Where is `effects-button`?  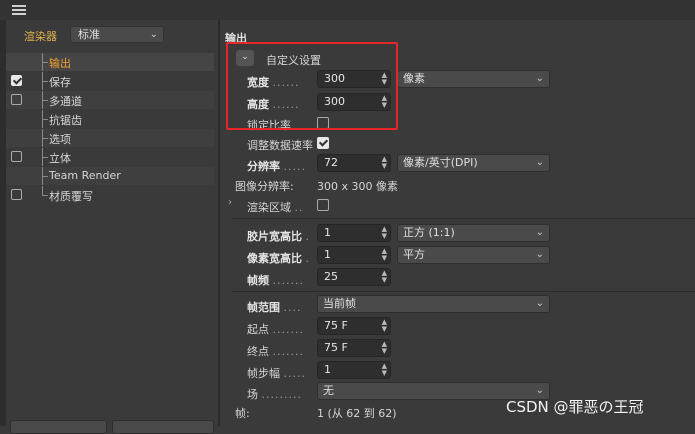
effects-button is located at coordinates (58, 427).